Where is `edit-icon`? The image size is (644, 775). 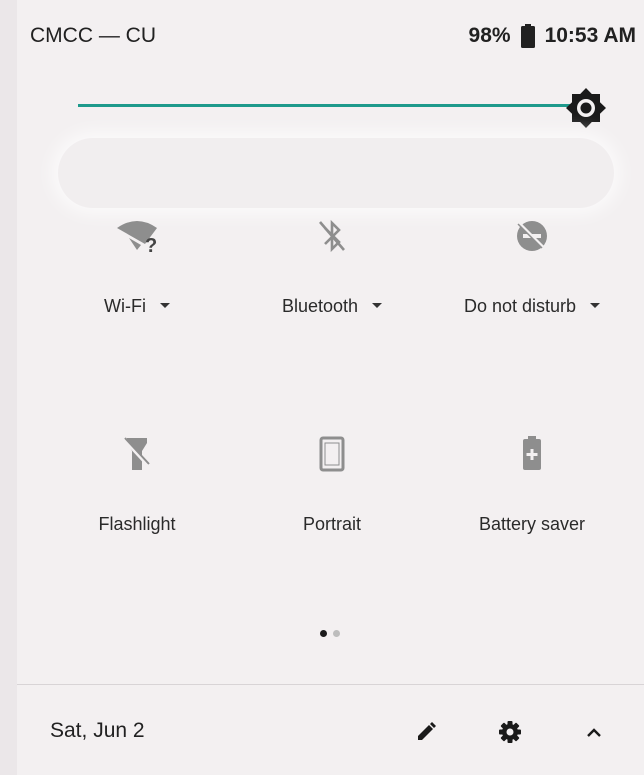 edit-icon is located at coordinates (427, 731).